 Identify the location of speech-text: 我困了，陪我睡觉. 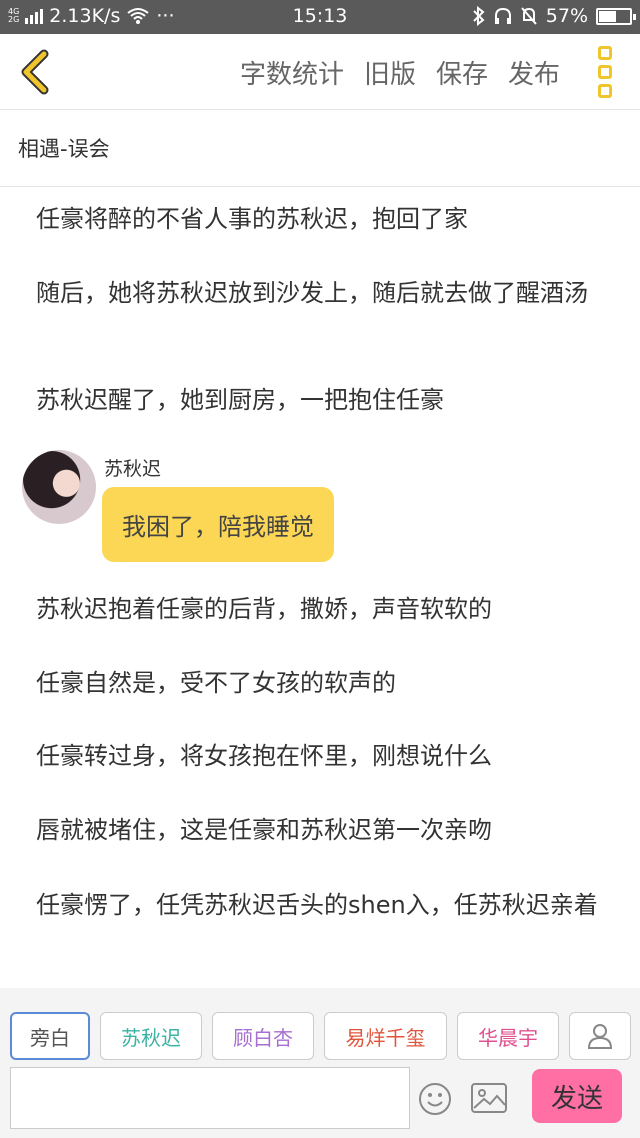
(218, 527).